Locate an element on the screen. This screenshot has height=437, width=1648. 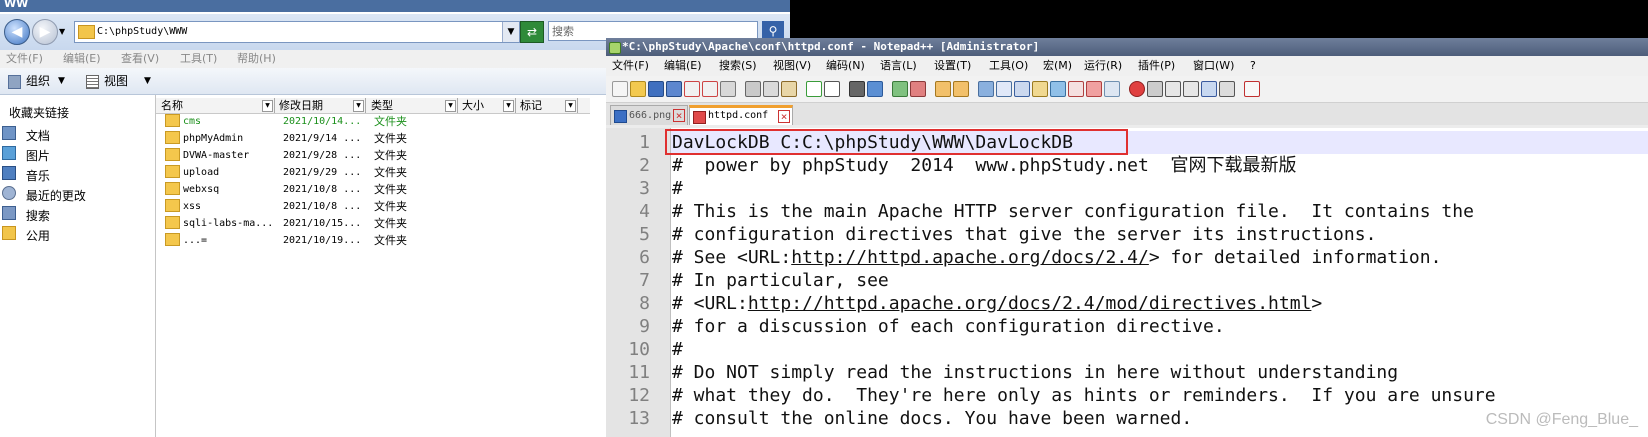
npp-menu-settings: 设置(T) is located at coordinates (952, 66).